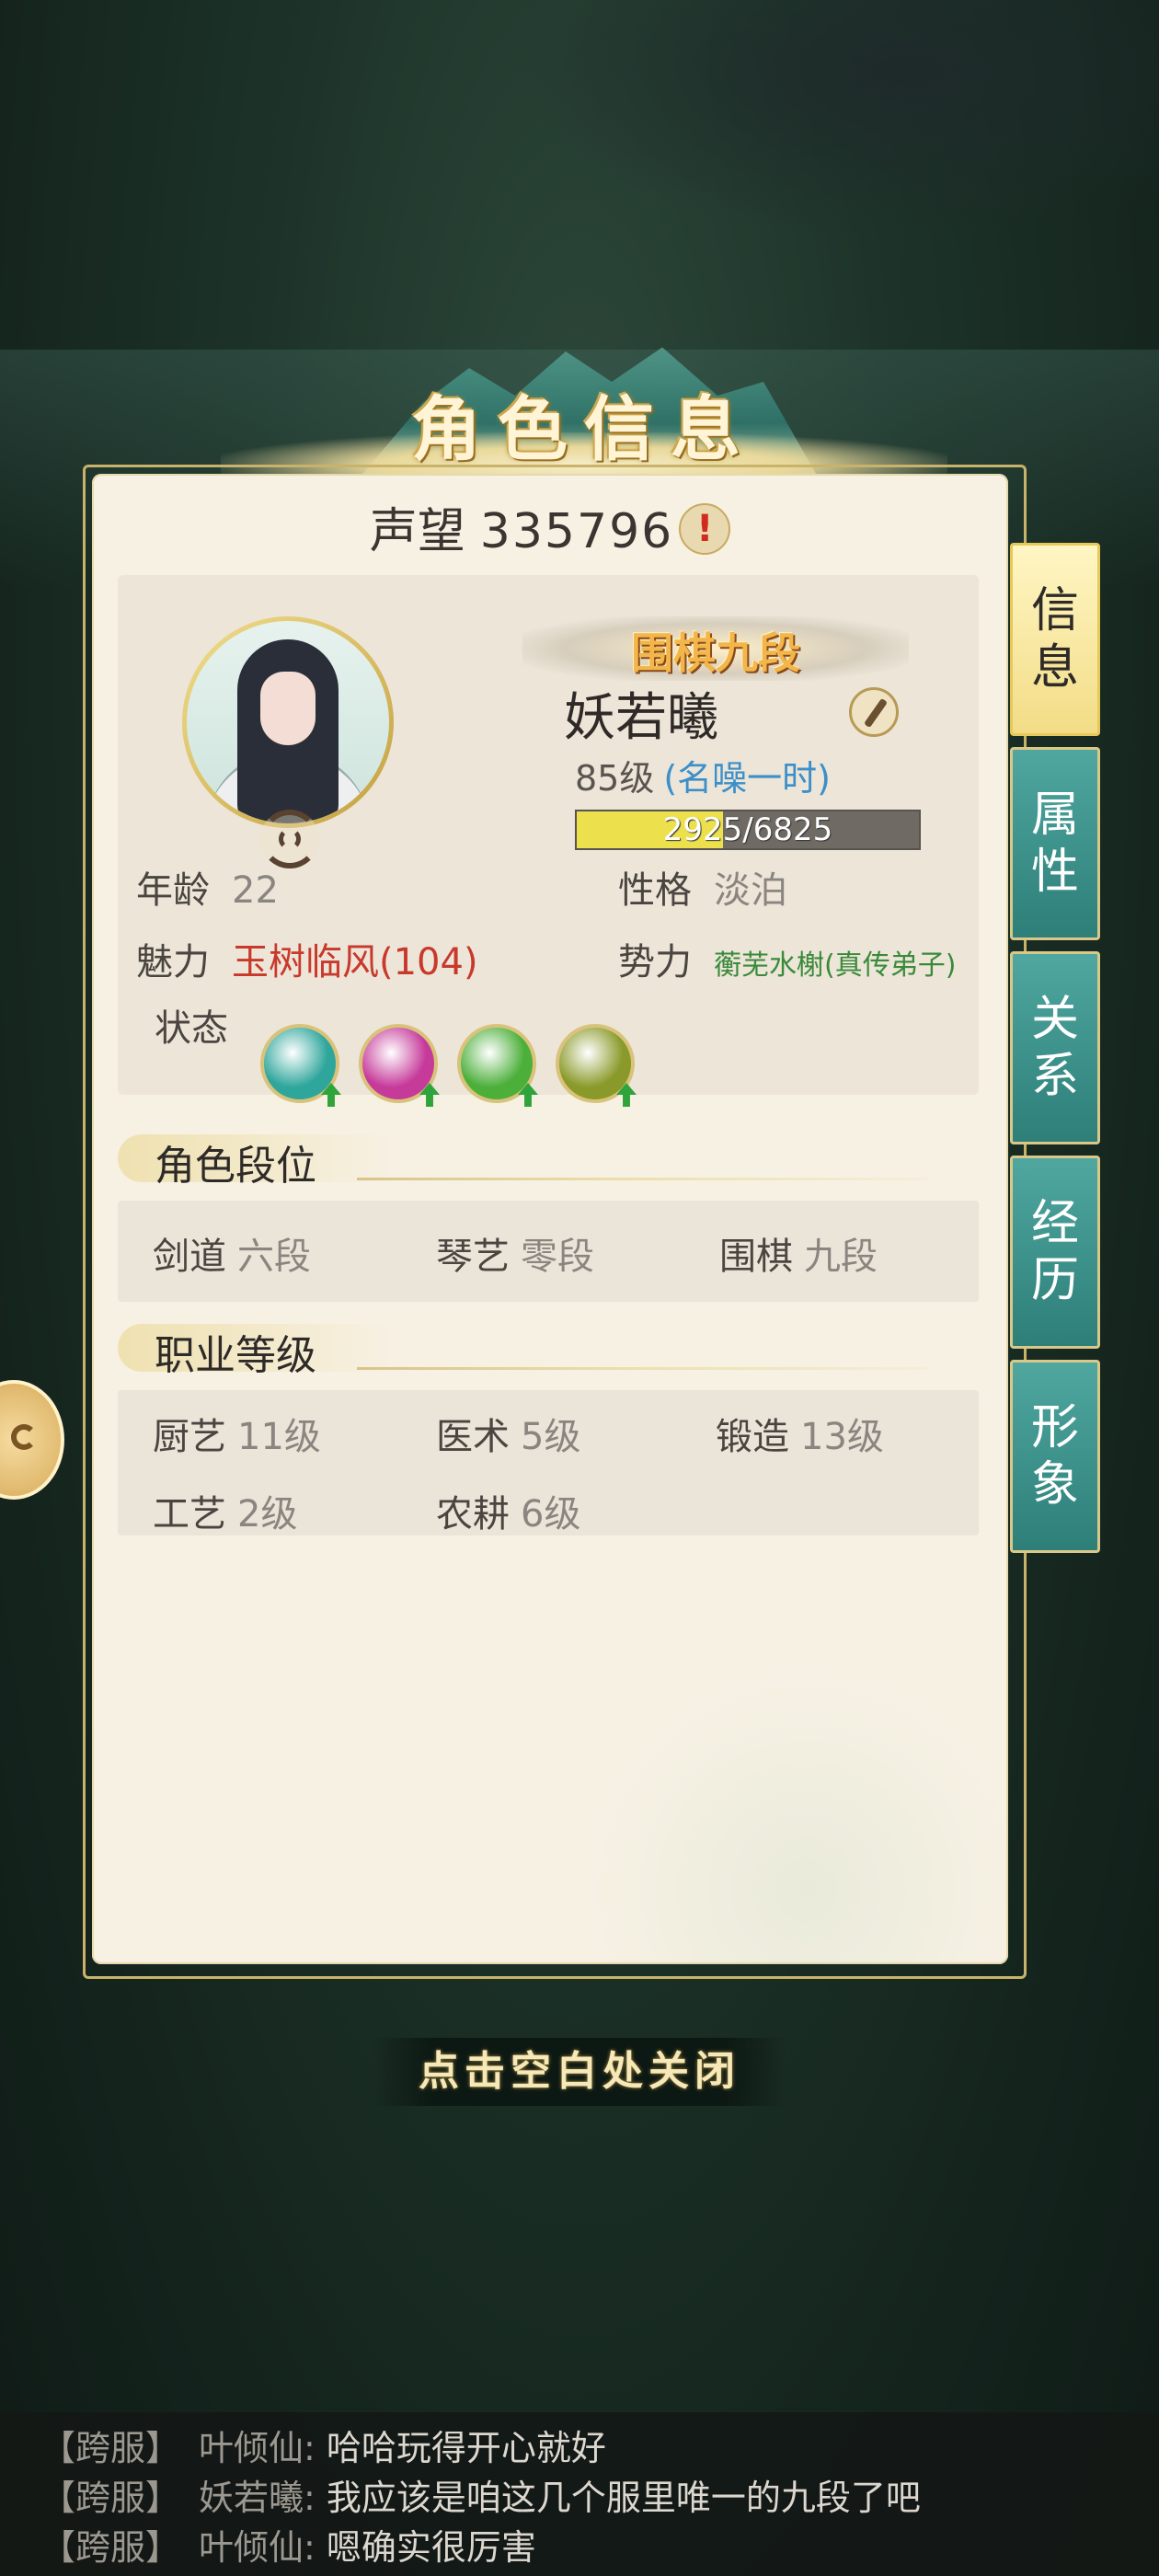 This screenshot has height=2576, width=1159. I want to click on profession-header: 职业等级, so click(548, 1348).